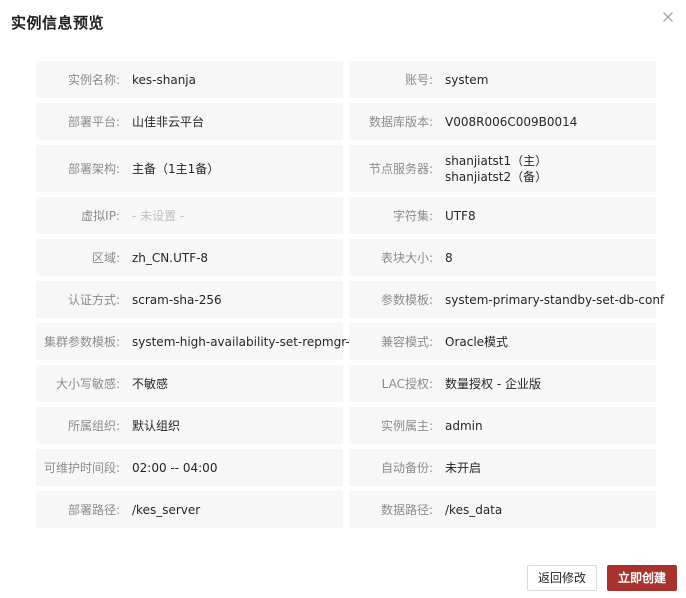 This screenshot has width=686, height=598. What do you see at coordinates (464, 425) in the screenshot?
I see `field-value: admin` at bounding box center [464, 425].